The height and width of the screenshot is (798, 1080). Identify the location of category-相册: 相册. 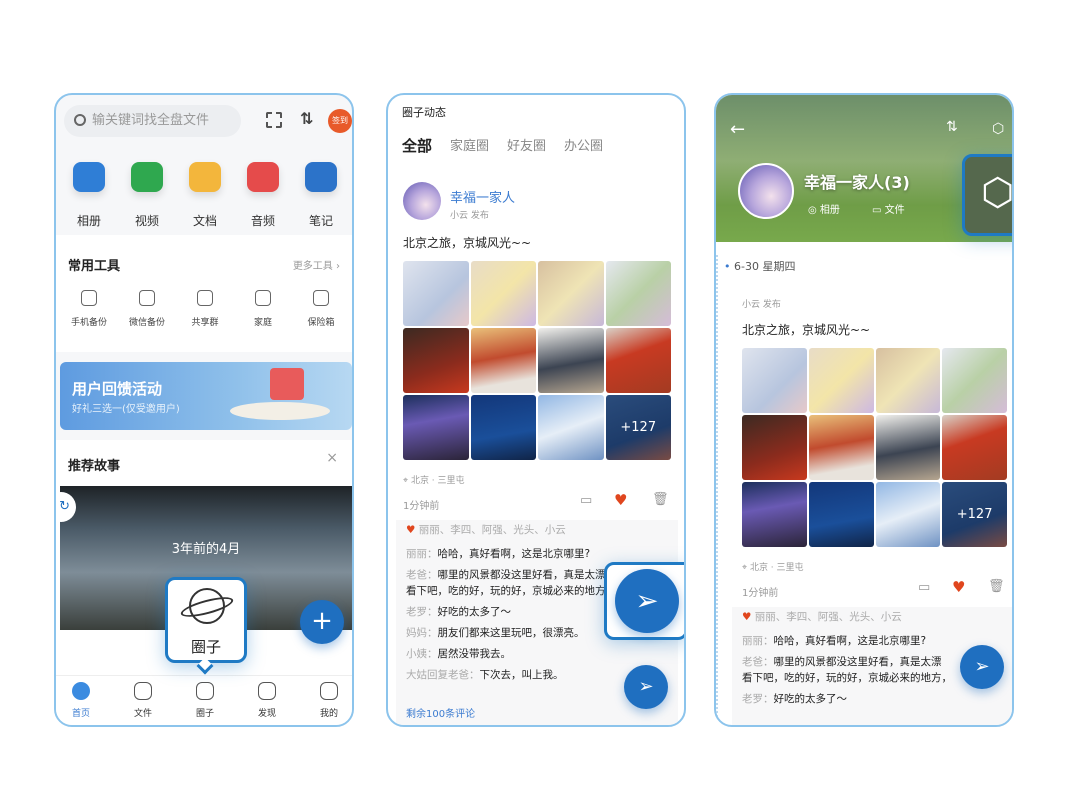
(89, 195).